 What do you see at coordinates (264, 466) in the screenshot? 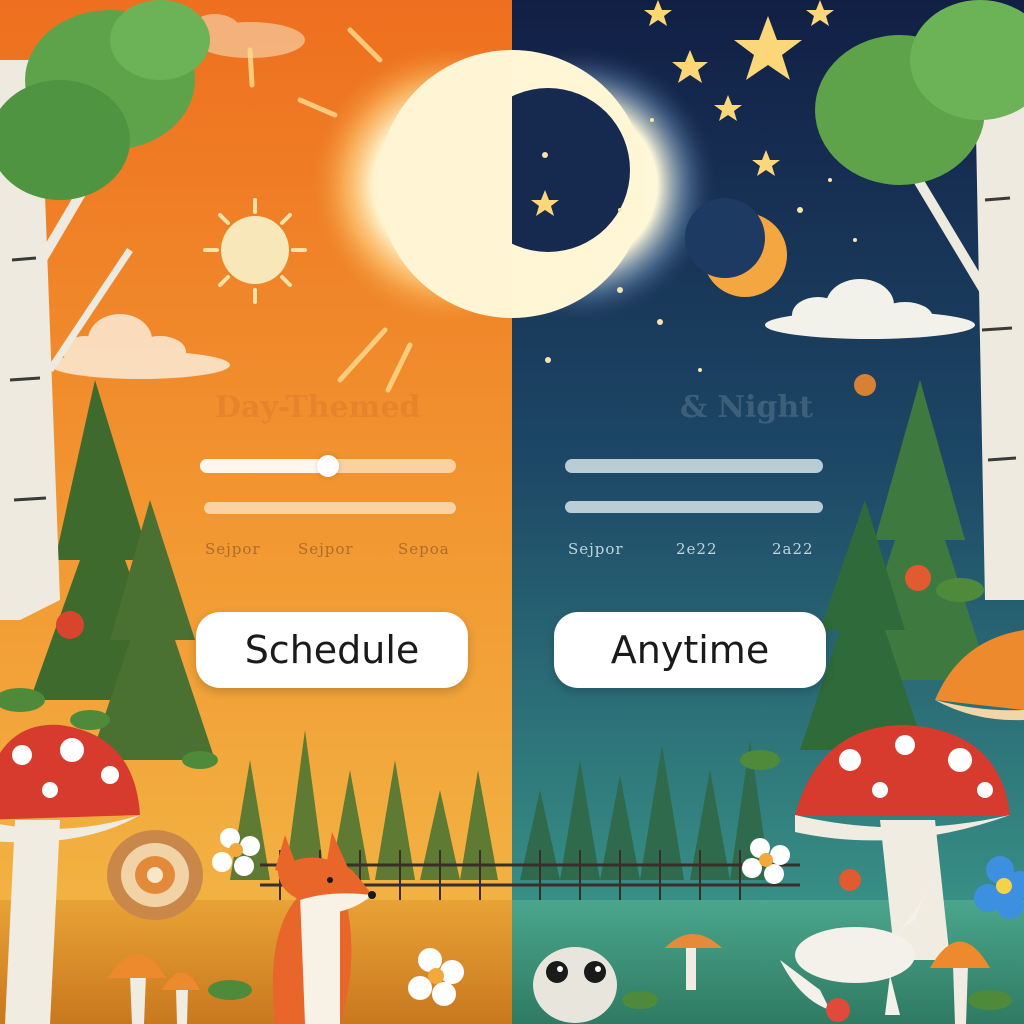
I see `day-slider-fill` at bounding box center [264, 466].